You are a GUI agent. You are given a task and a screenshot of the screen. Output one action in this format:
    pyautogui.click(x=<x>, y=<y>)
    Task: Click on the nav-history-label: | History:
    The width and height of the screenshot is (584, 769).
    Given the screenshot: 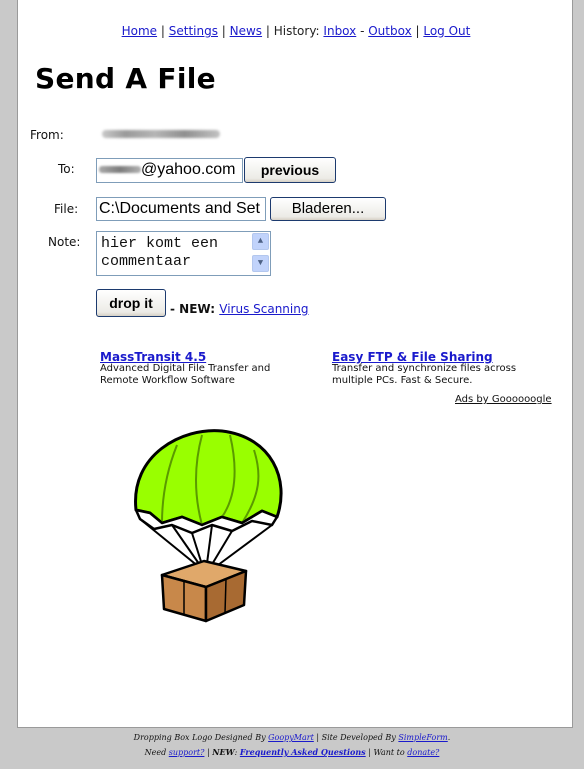 What is the action you would take?
    pyautogui.click(x=293, y=31)
    